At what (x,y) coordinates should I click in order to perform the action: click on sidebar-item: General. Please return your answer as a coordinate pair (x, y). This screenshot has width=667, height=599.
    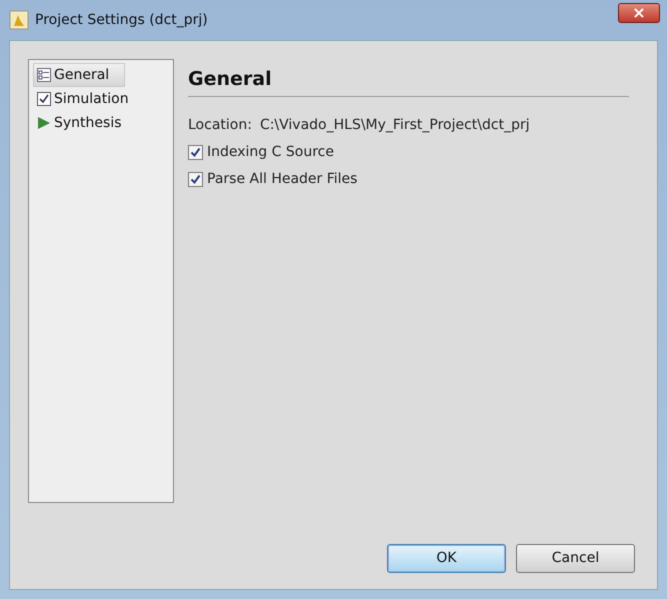
    Looking at the image, I should click on (79, 75).